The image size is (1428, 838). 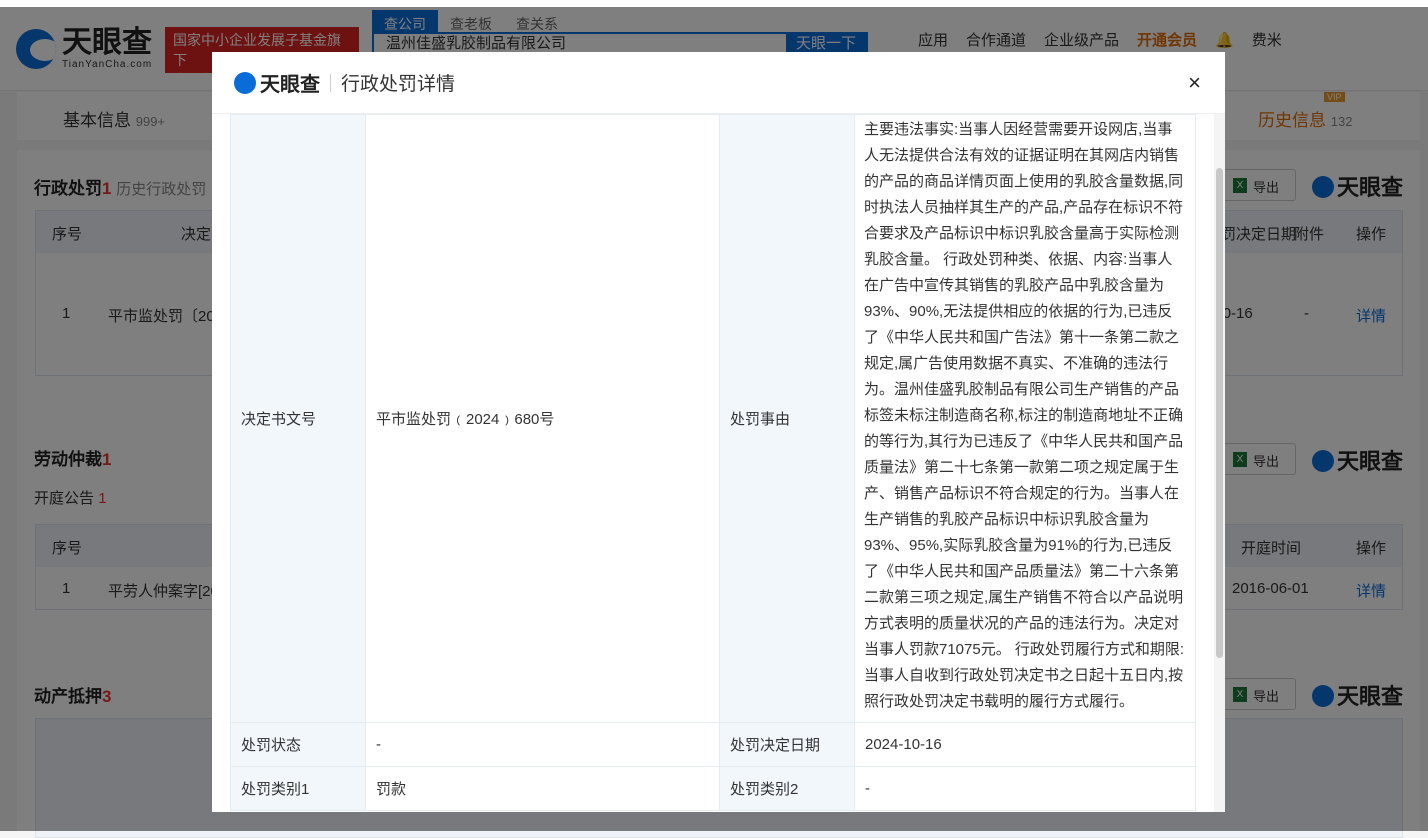 I want to click on table-row: 处罚类别1 罚款 处罚类别2 -, so click(x=713, y=788).